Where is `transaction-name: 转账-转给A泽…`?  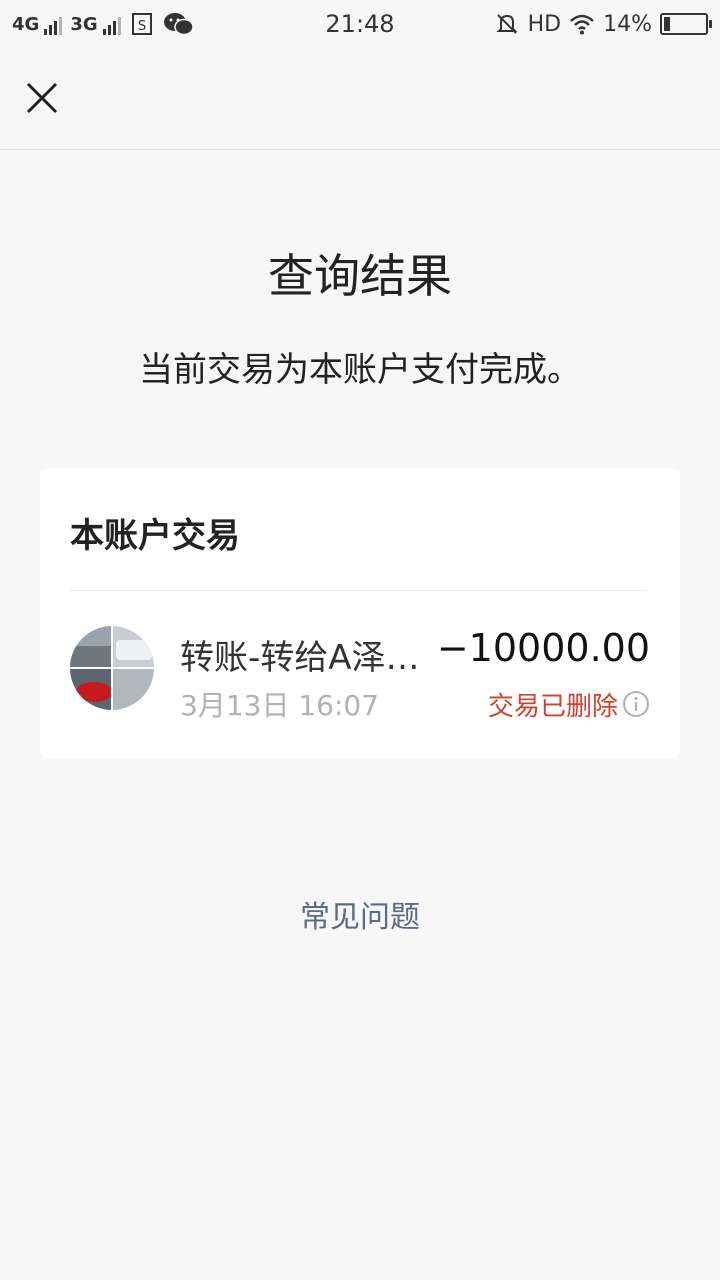 transaction-name: 转账-转给A泽… is located at coordinates (300, 658).